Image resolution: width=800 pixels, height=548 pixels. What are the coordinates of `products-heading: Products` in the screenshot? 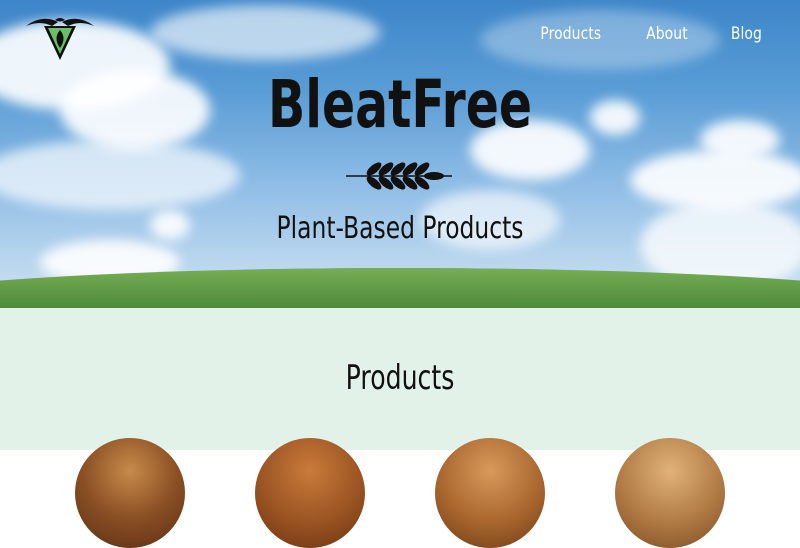 It's located at (400, 378).